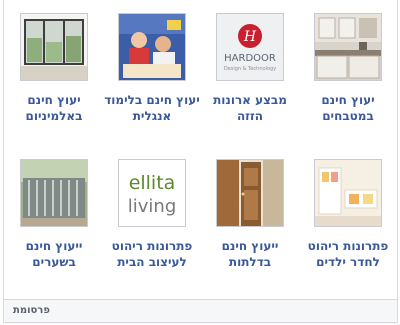 This screenshot has height=325, width=400. What do you see at coordinates (348, 193) in the screenshot?
I see `kids-room-photo` at bounding box center [348, 193].